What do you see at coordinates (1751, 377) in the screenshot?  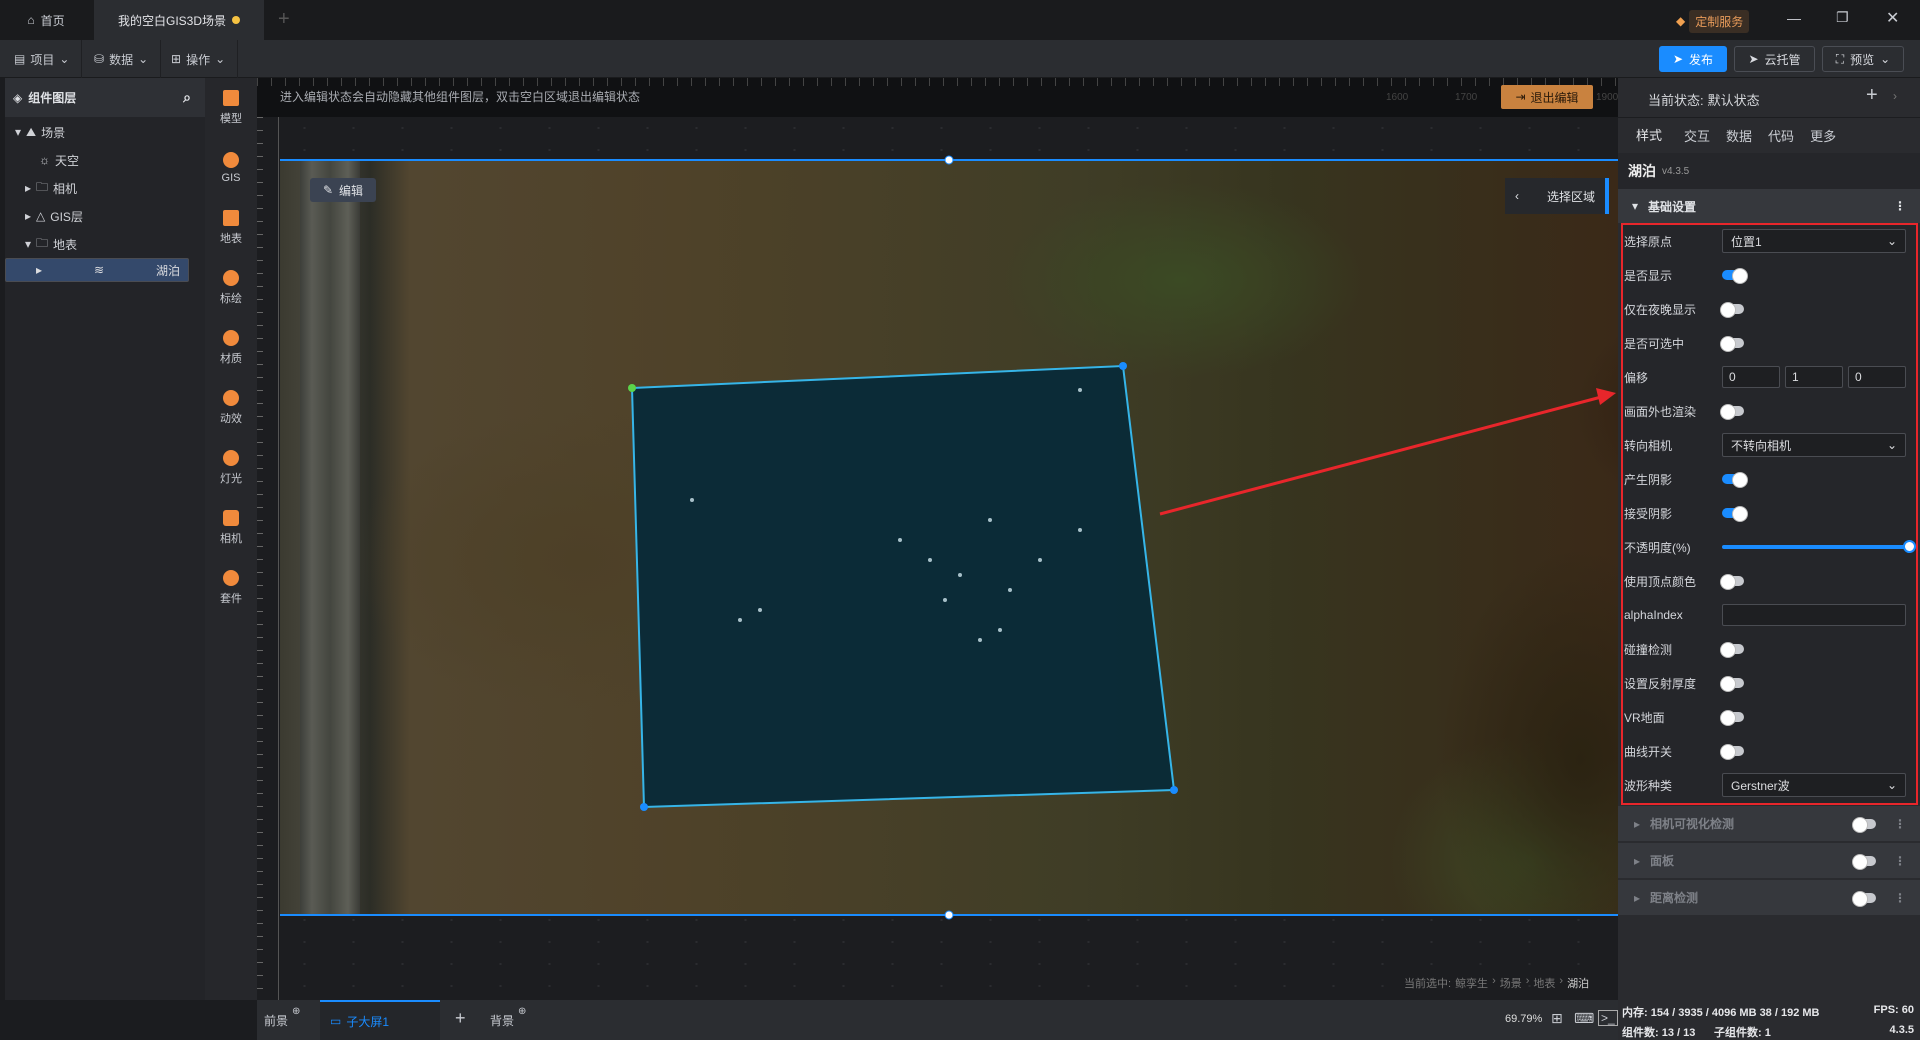 I see `offset-x-input: 0` at bounding box center [1751, 377].